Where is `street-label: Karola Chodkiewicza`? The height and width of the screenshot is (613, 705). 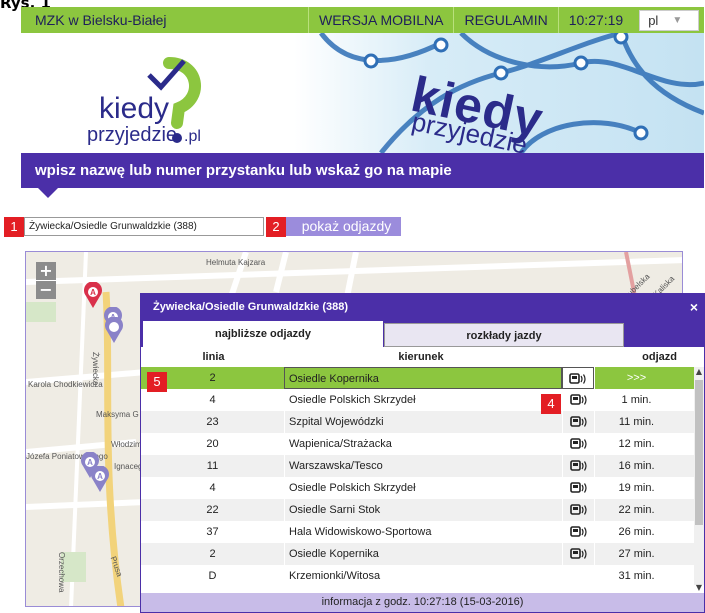
street-label: Karola Chodkiewicza is located at coordinates (65, 384).